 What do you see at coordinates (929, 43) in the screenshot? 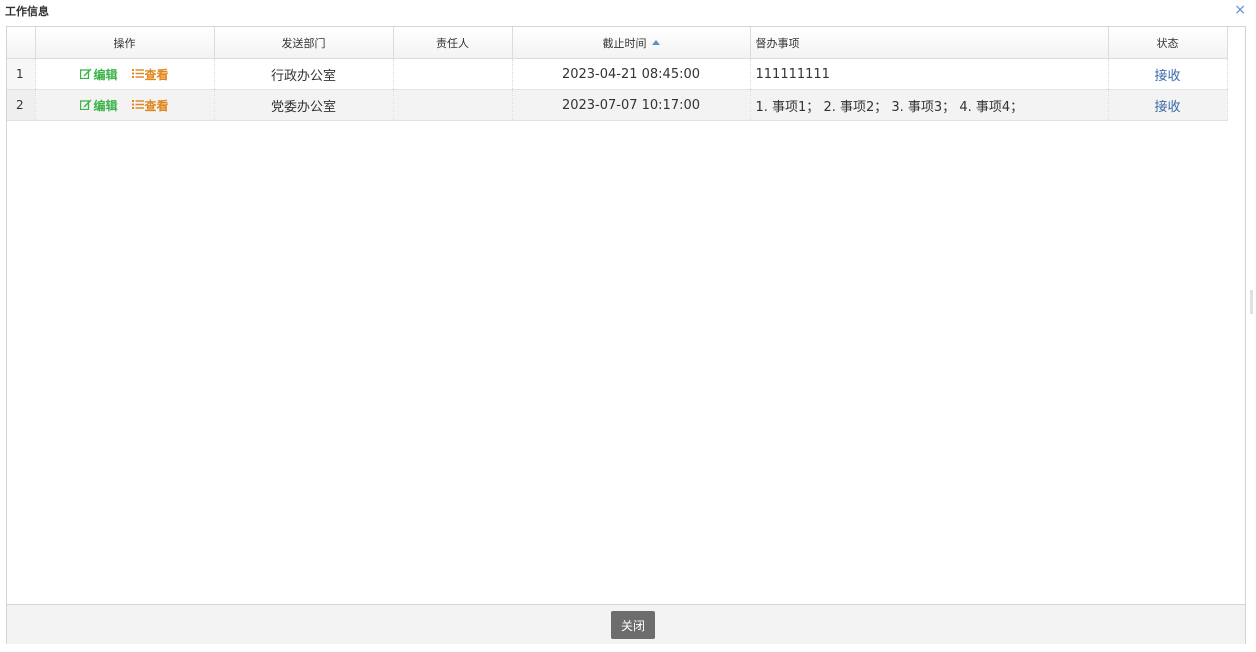
I see `header-items: 督办事项` at bounding box center [929, 43].